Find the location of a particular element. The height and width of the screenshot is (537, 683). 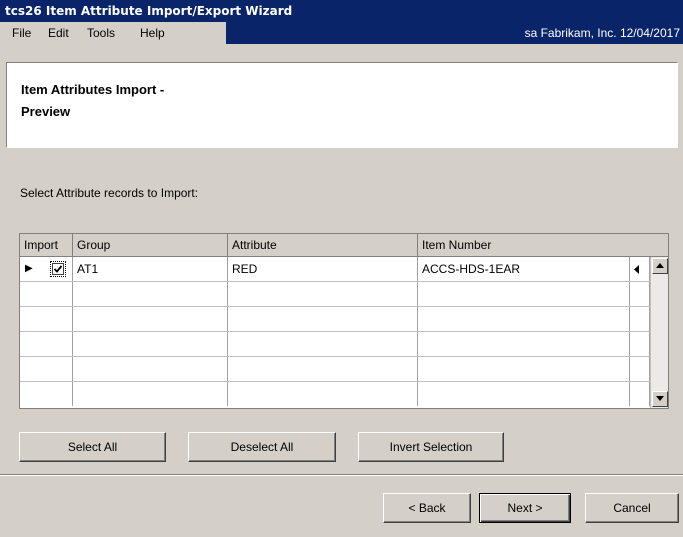

cell-import is located at coordinates (46, 269).